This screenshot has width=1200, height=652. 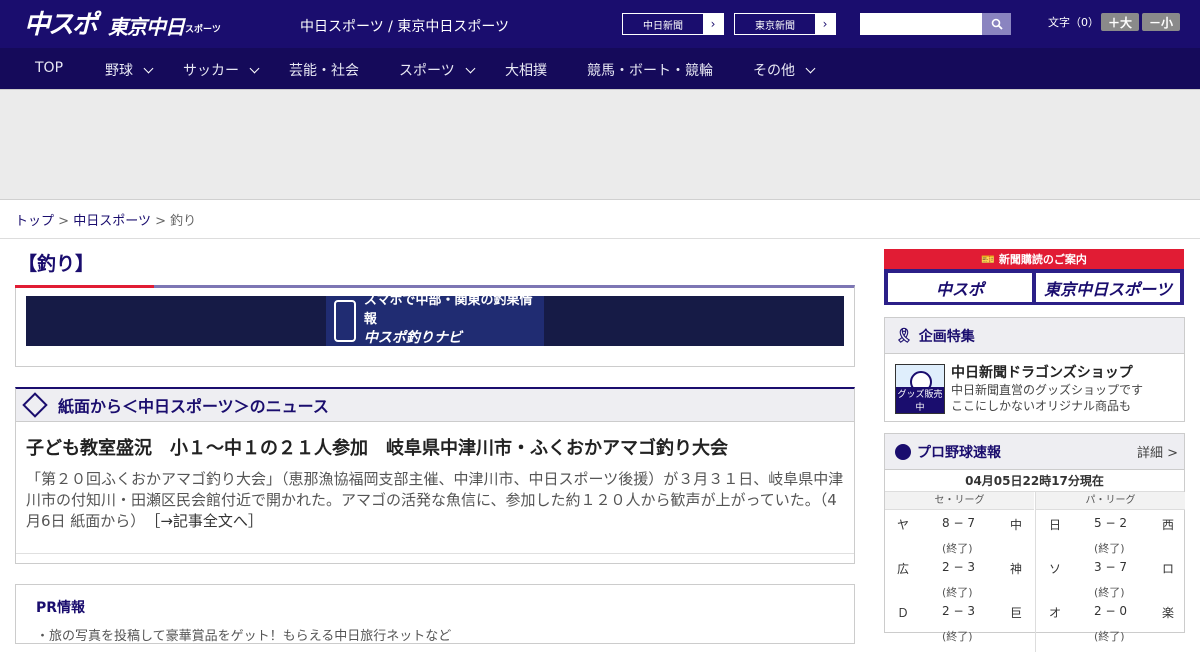 What do you see at coordinates (208, 521) in the screenshot?
I see `article-link: ［→記事全文へ］` at bounding box center [208, 521].